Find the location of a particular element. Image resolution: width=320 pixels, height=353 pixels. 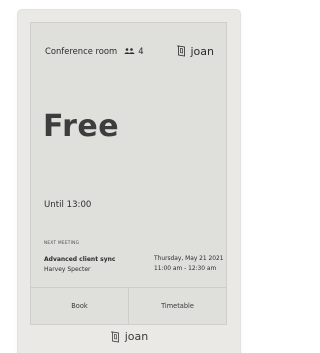

header-brand: joan is located at coordinates (195, 51).